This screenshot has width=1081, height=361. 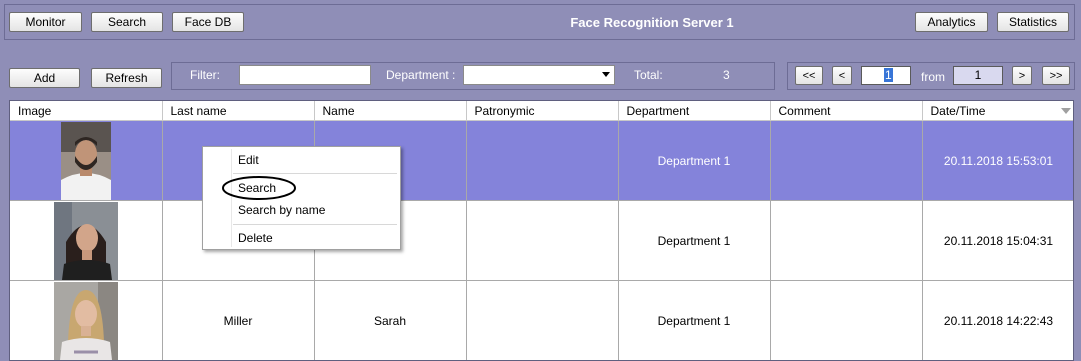 I want to click on datetime-cell: 20.11.2018 15:04:31, so click(x=997, y=240).